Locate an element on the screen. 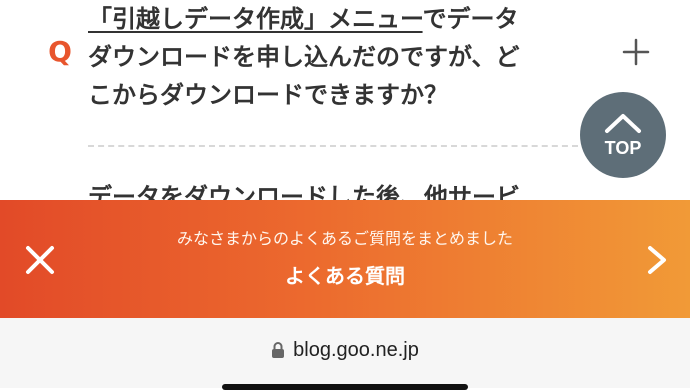 This screenshot has width=690, height=390. home-indicator is located at coordinates (345, 387).